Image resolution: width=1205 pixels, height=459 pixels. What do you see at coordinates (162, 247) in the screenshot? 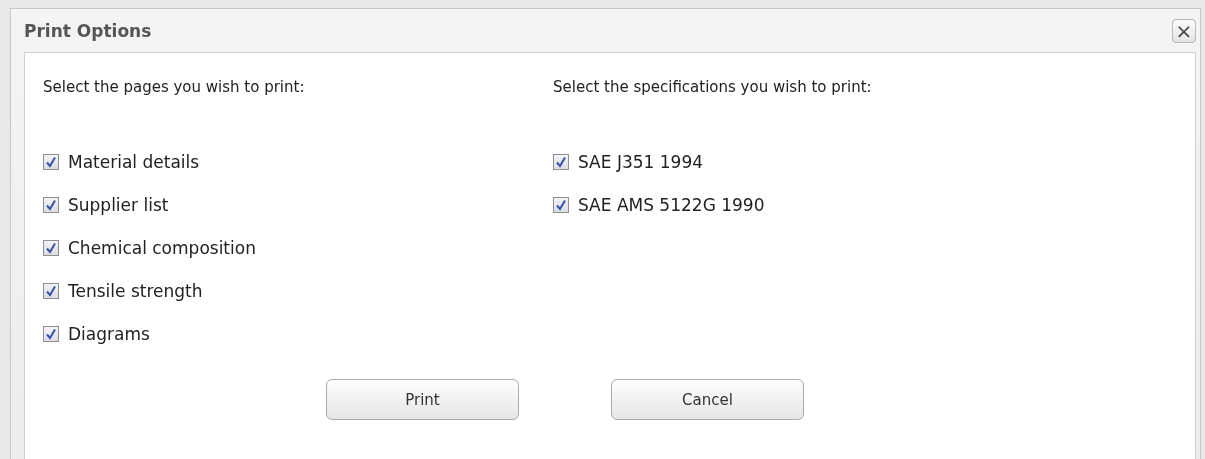
I see `checkbox-label: Chemical composition` at bounding box center [162, 247].